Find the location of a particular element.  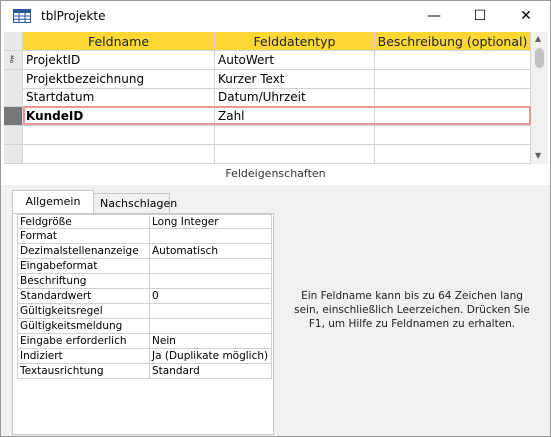

property-row: Feldgröße Long Integer is located at coordinates (145, 221).